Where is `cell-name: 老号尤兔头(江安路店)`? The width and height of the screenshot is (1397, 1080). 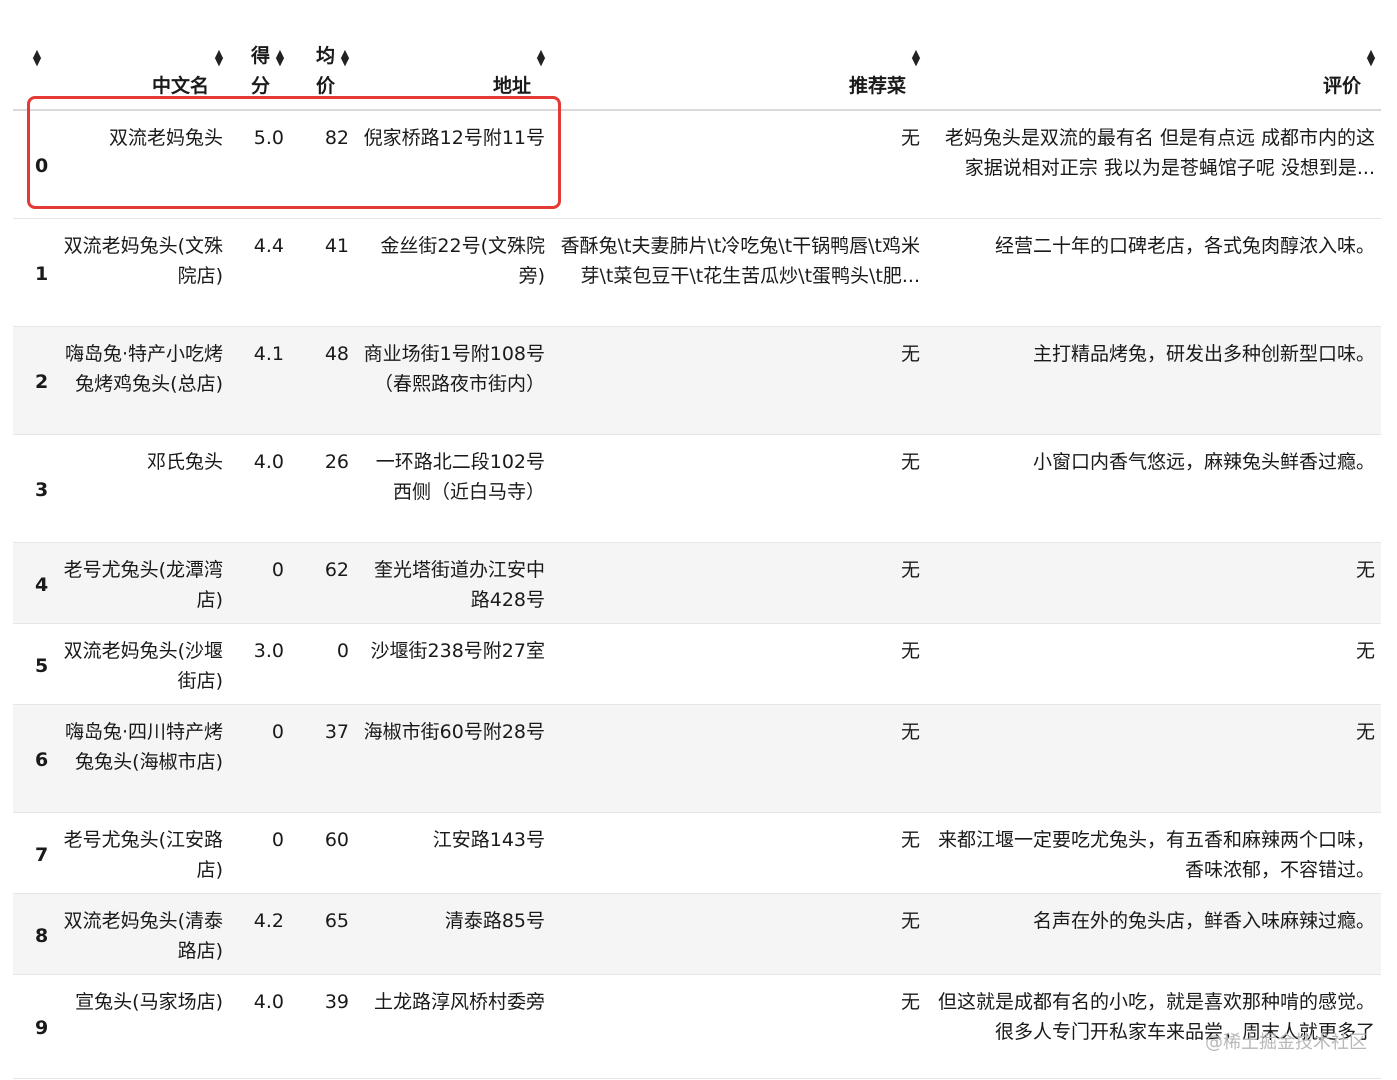 cell-name: 老号尤兔头(江安路店) is located at coordinates (142, 853).